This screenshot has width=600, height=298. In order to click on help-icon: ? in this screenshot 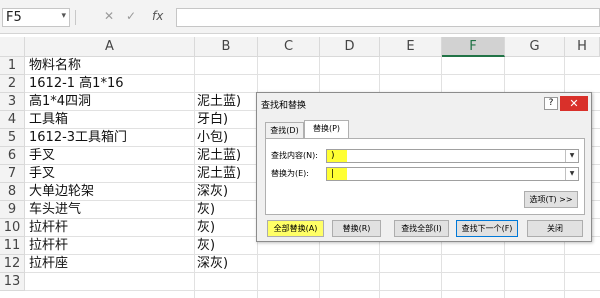, I will do `click(551, 103)`.